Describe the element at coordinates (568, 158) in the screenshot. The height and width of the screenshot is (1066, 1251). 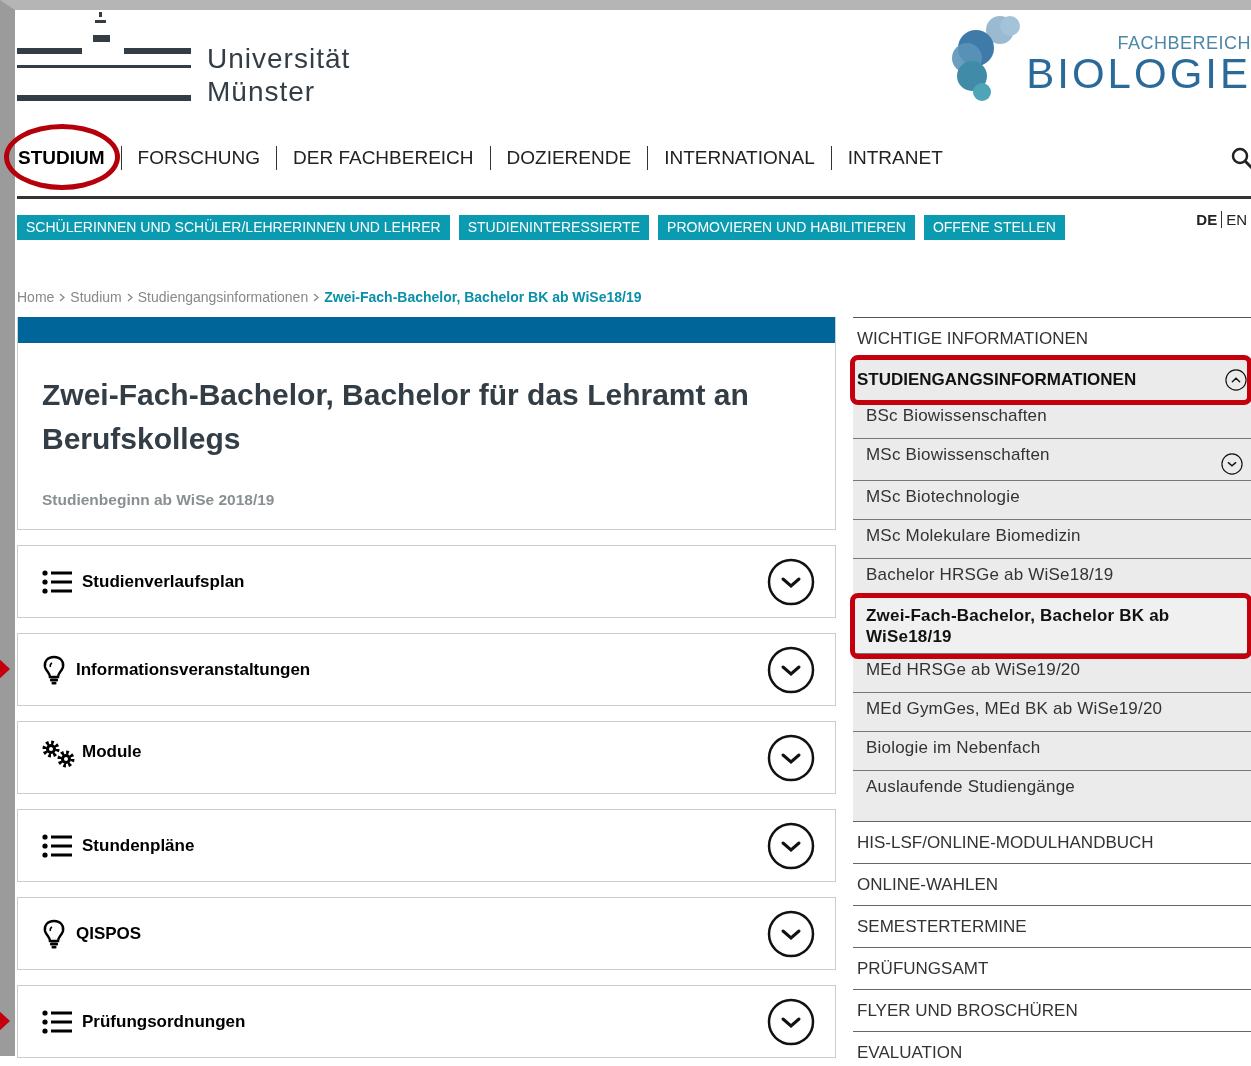
I see `nav-link: DOZIERENDE` at that location.